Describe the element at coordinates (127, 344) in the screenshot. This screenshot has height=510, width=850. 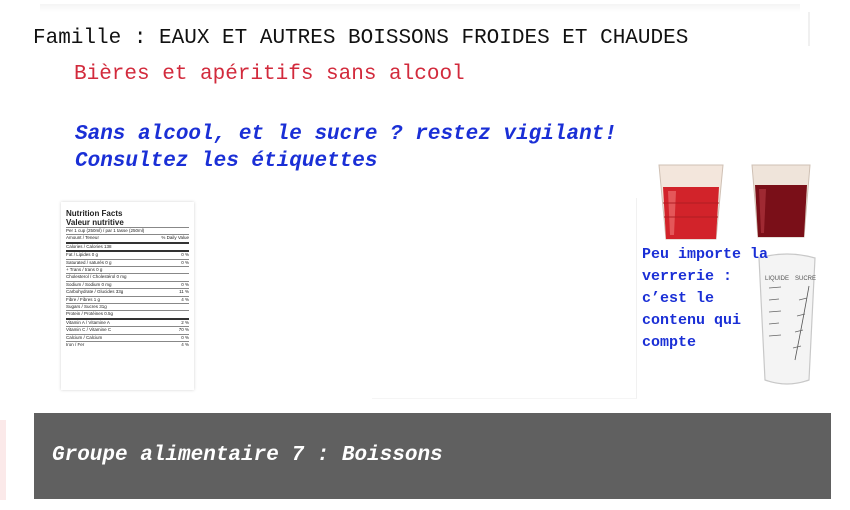
I see `nutrition-row: Iron / Fer 4 %` at that location.